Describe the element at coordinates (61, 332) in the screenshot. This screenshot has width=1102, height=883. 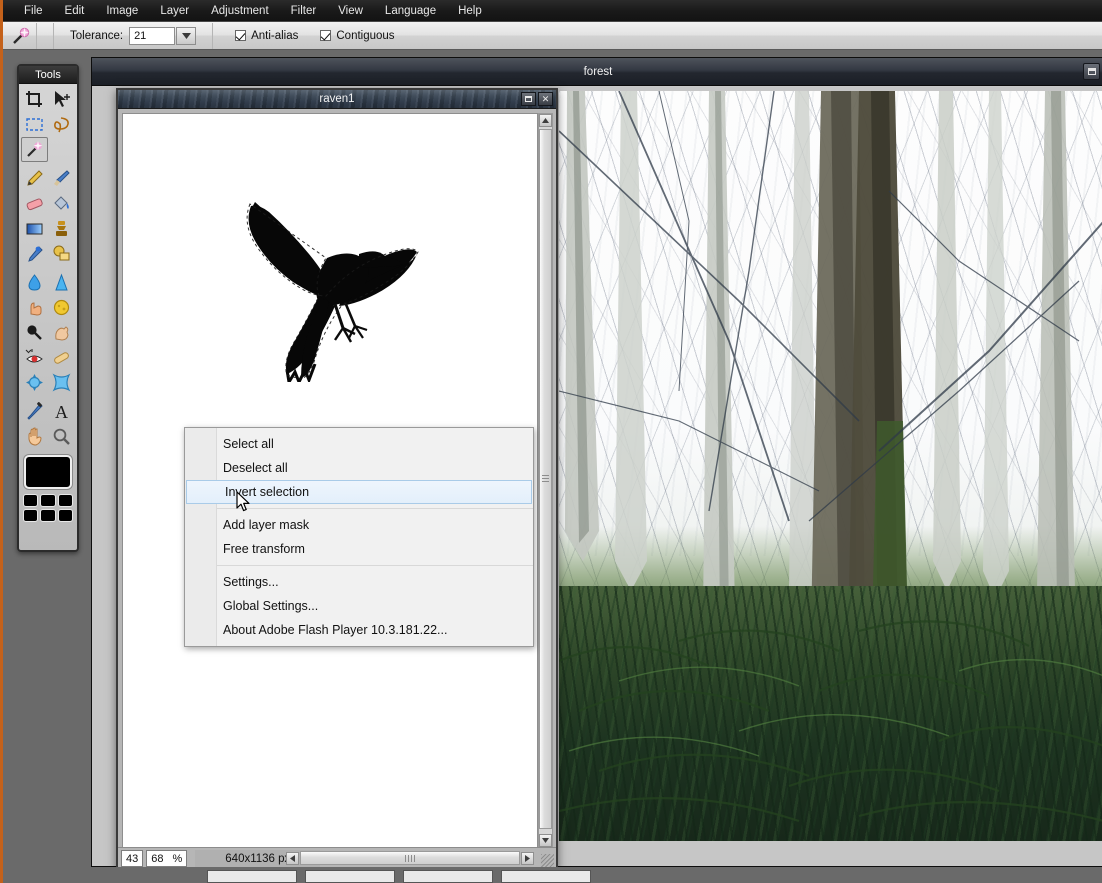
I see `dodge-tool` at that location.